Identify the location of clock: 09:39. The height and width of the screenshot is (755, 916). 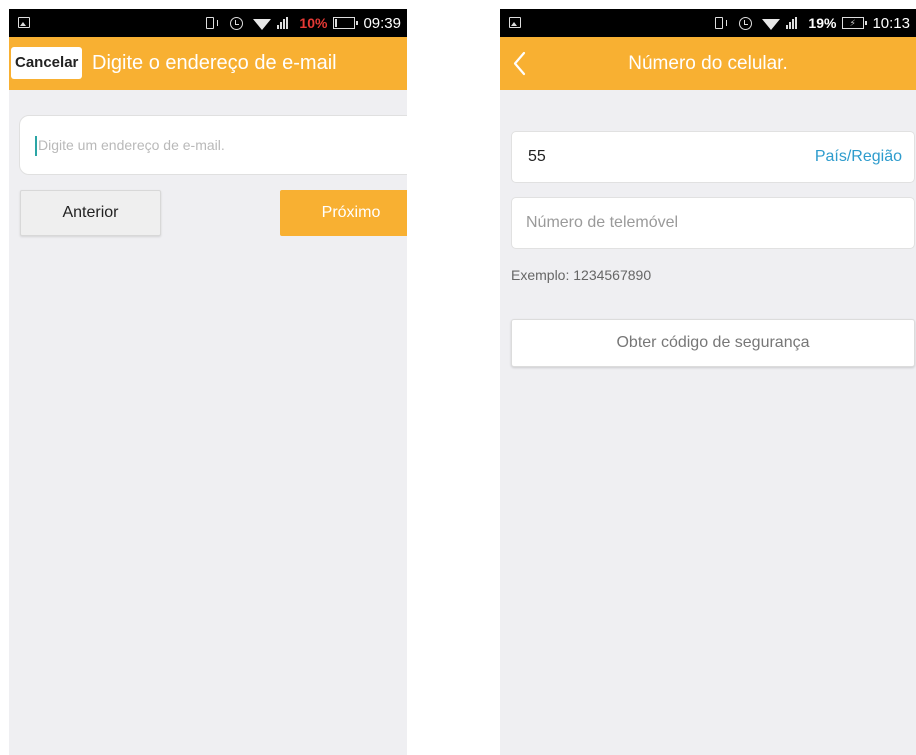
(382, 23).